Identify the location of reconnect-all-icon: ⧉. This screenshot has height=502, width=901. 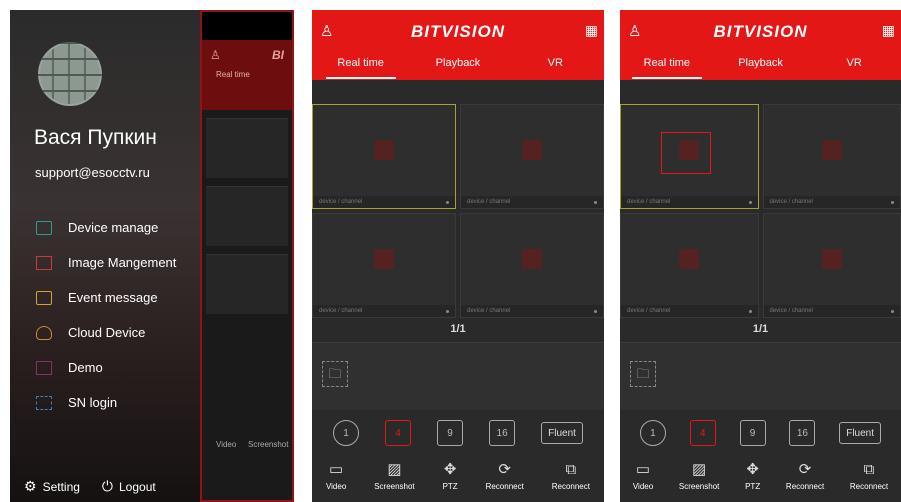
(571, 469).